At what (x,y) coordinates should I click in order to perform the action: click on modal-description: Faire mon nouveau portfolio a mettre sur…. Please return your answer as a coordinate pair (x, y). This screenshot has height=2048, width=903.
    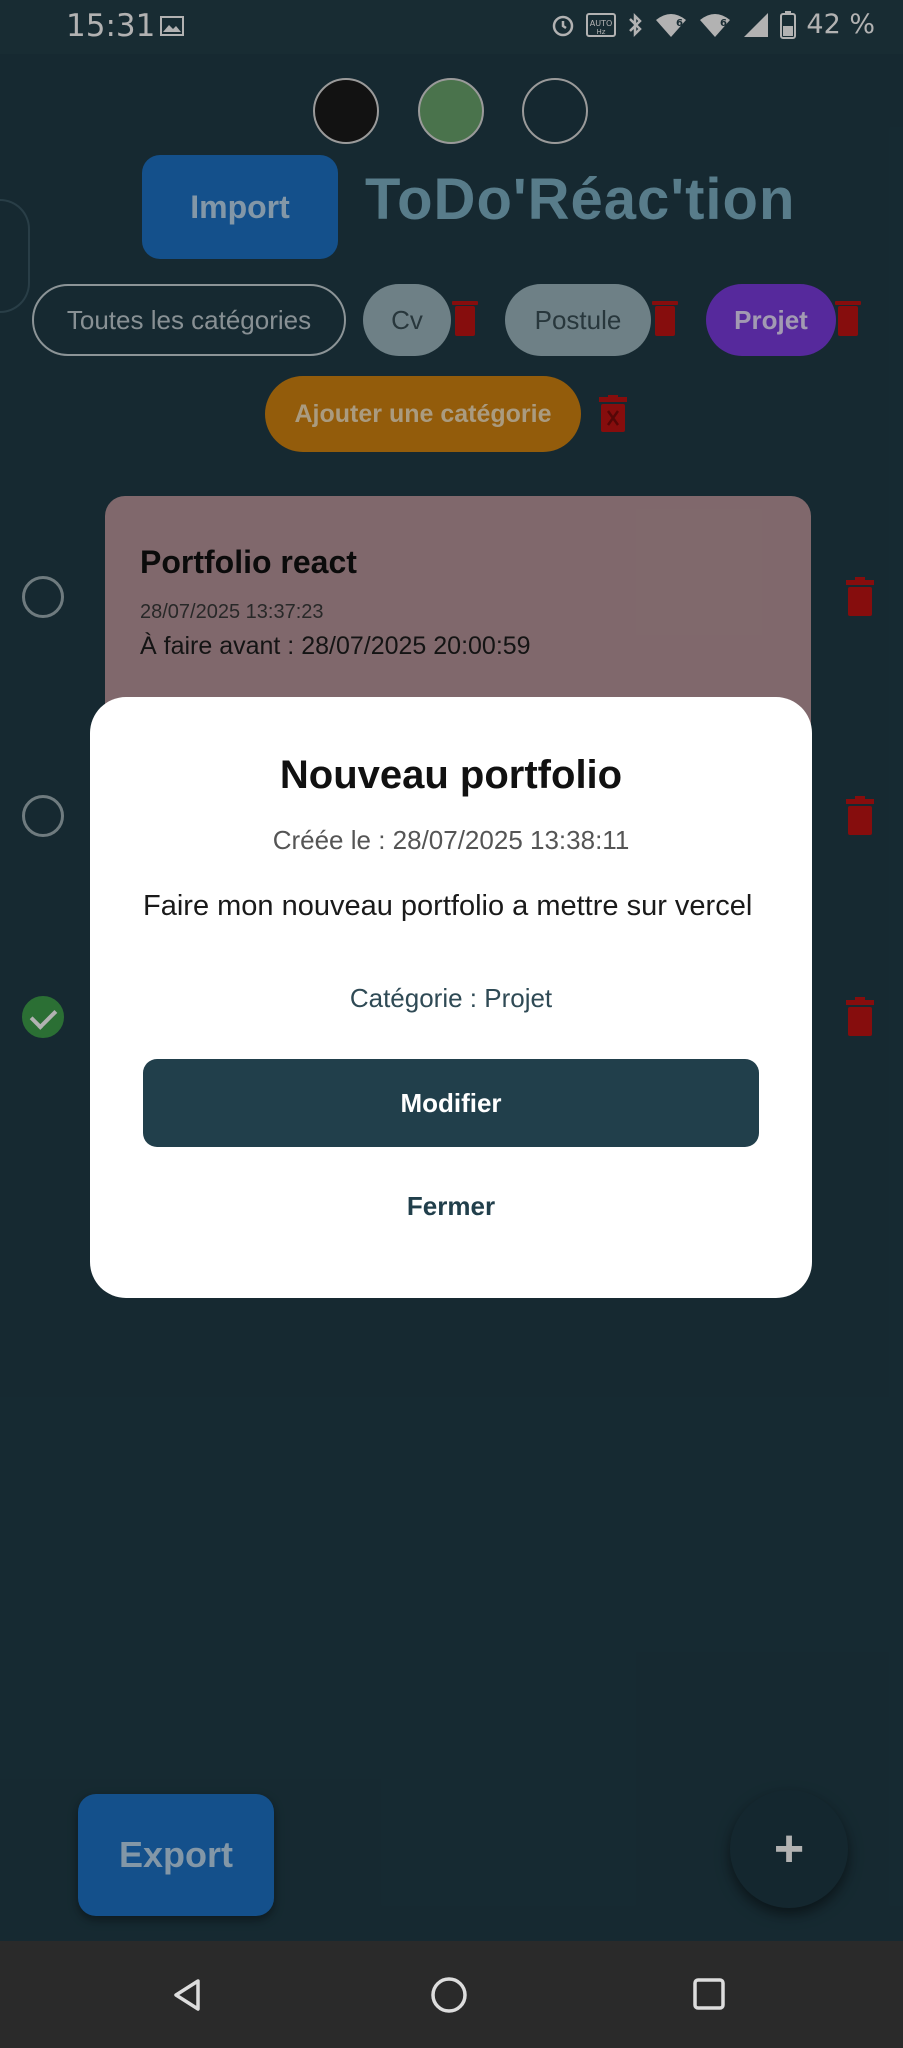
    Looking at the image, I should click on (448, 906).